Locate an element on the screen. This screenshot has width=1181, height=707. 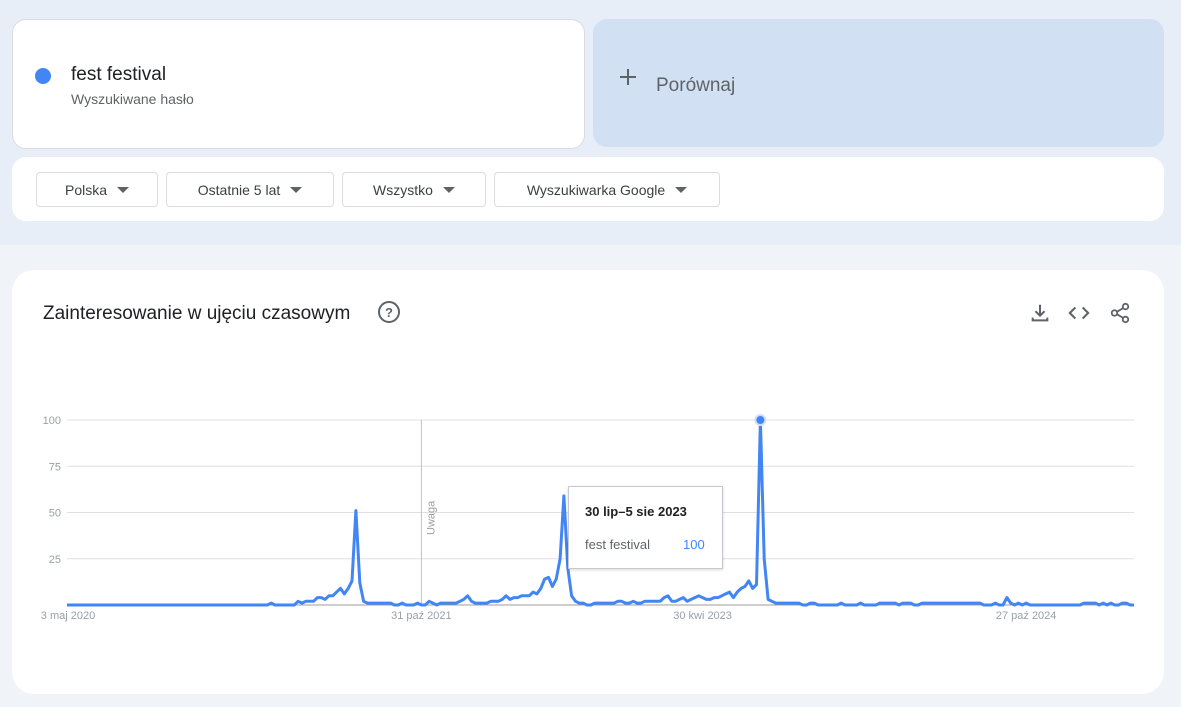
plus-icon is located at coordinates (628, 77).